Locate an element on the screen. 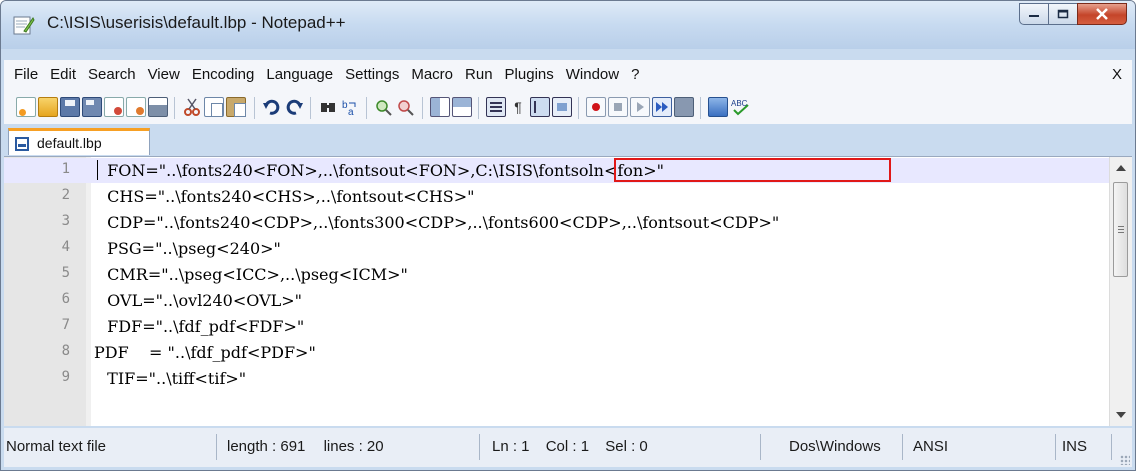  menu-run: Run is located at coordinates (479, 74).